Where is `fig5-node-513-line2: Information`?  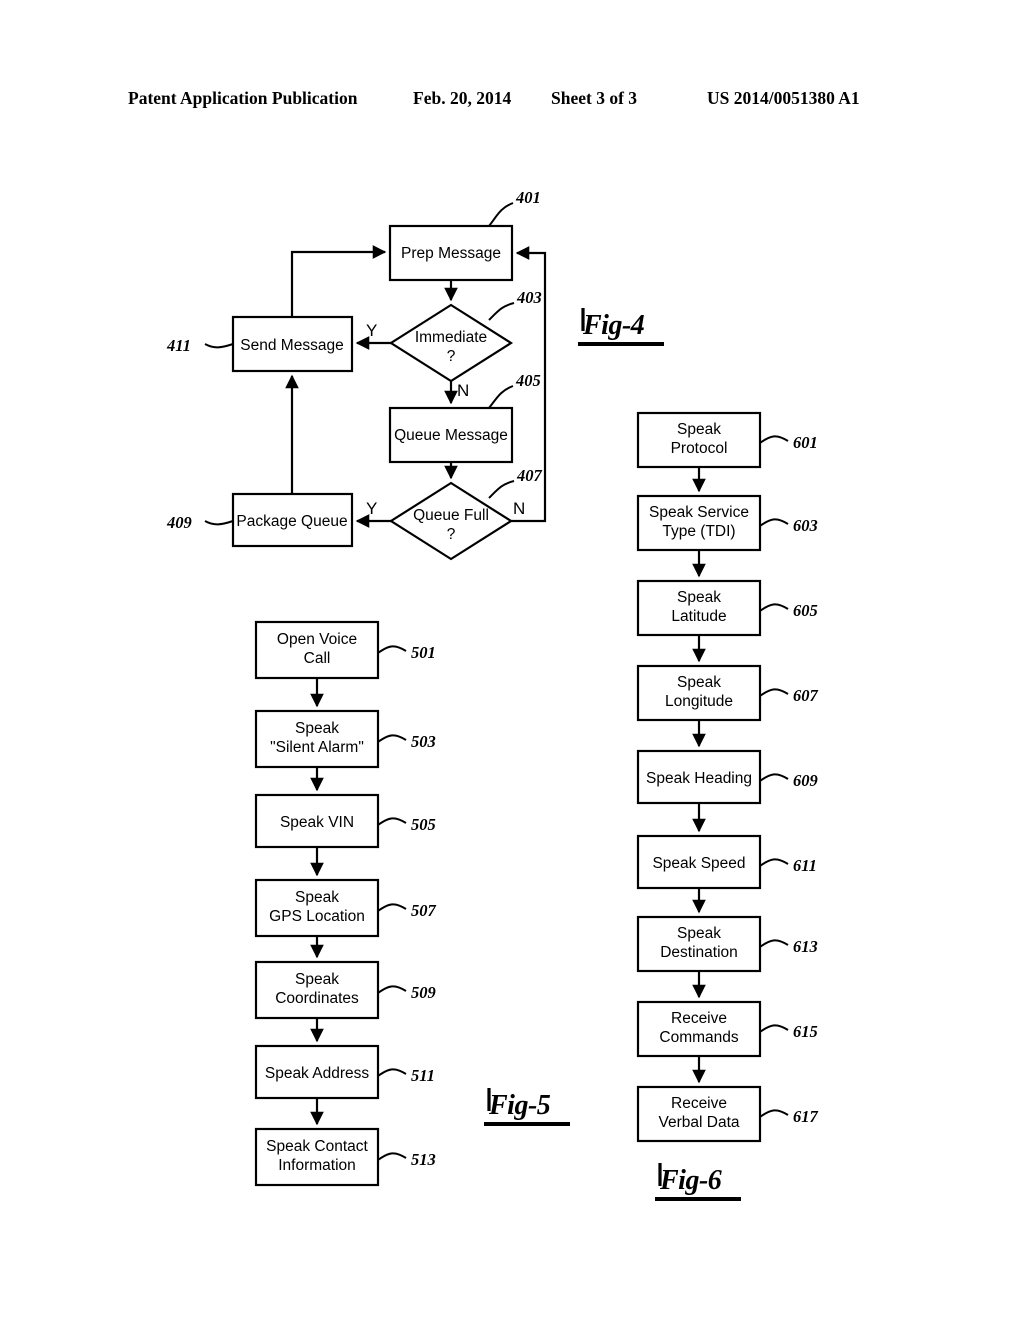
fig5-node-513-line2: Information is located at coordinates (317, 1165).